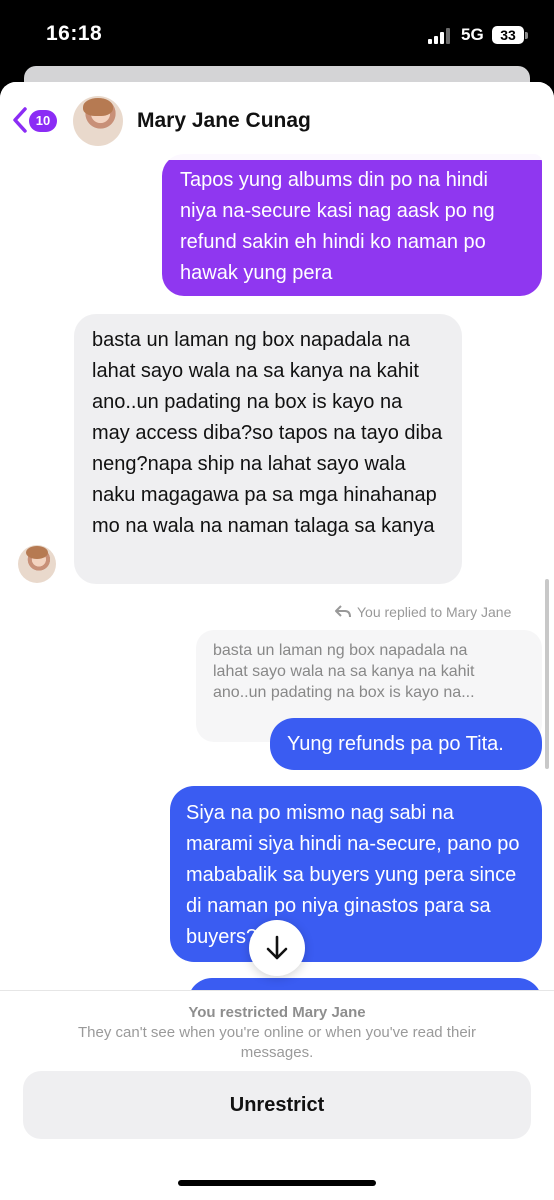  Describe the element at coordinates (20, 120) in the screenshot. I see `back-chevron-icon` at that location.